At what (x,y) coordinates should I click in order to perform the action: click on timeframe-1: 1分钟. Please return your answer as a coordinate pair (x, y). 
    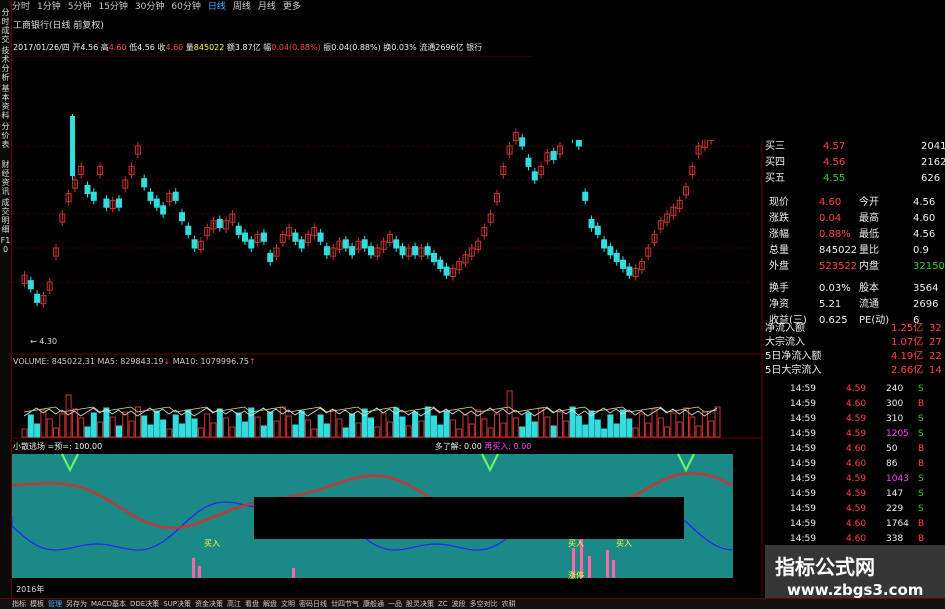
    Looking at the image, I should click on (49, 7).